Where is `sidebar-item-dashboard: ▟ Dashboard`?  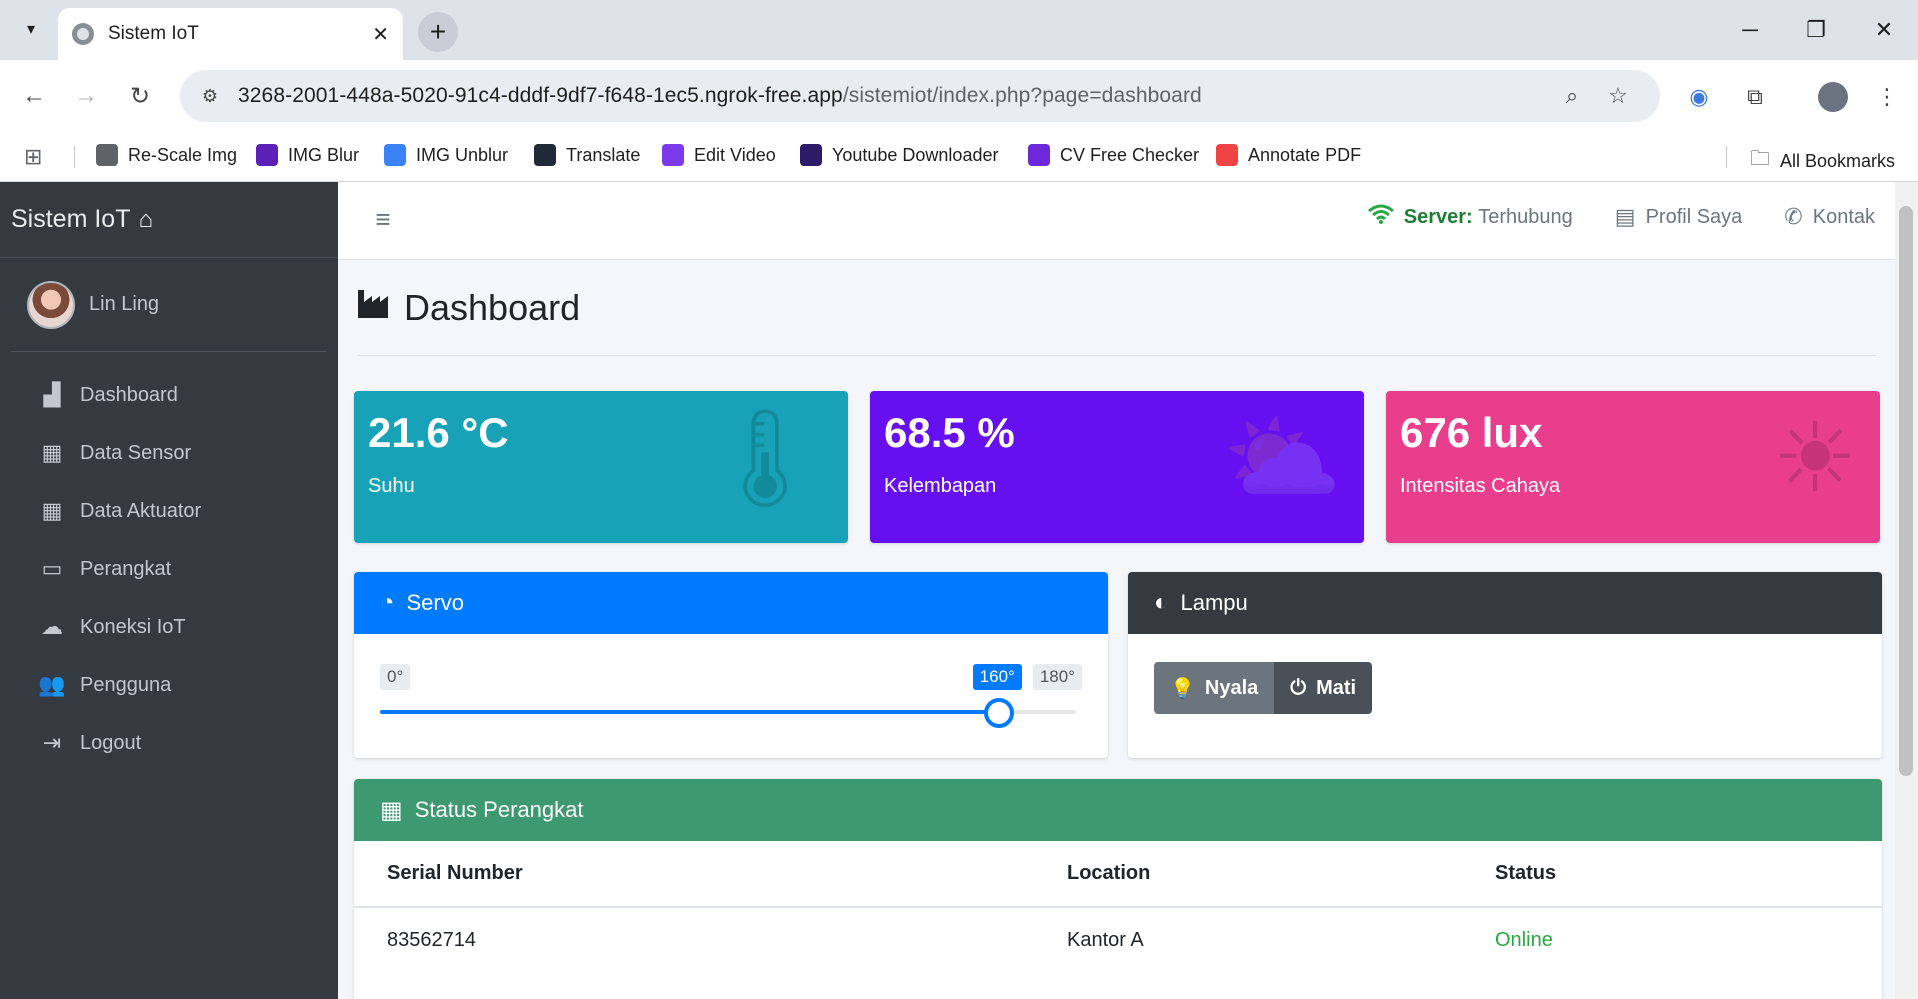 sidebar-item-dashboard: ▟ Dashboard is located at coordinates (169, 395).